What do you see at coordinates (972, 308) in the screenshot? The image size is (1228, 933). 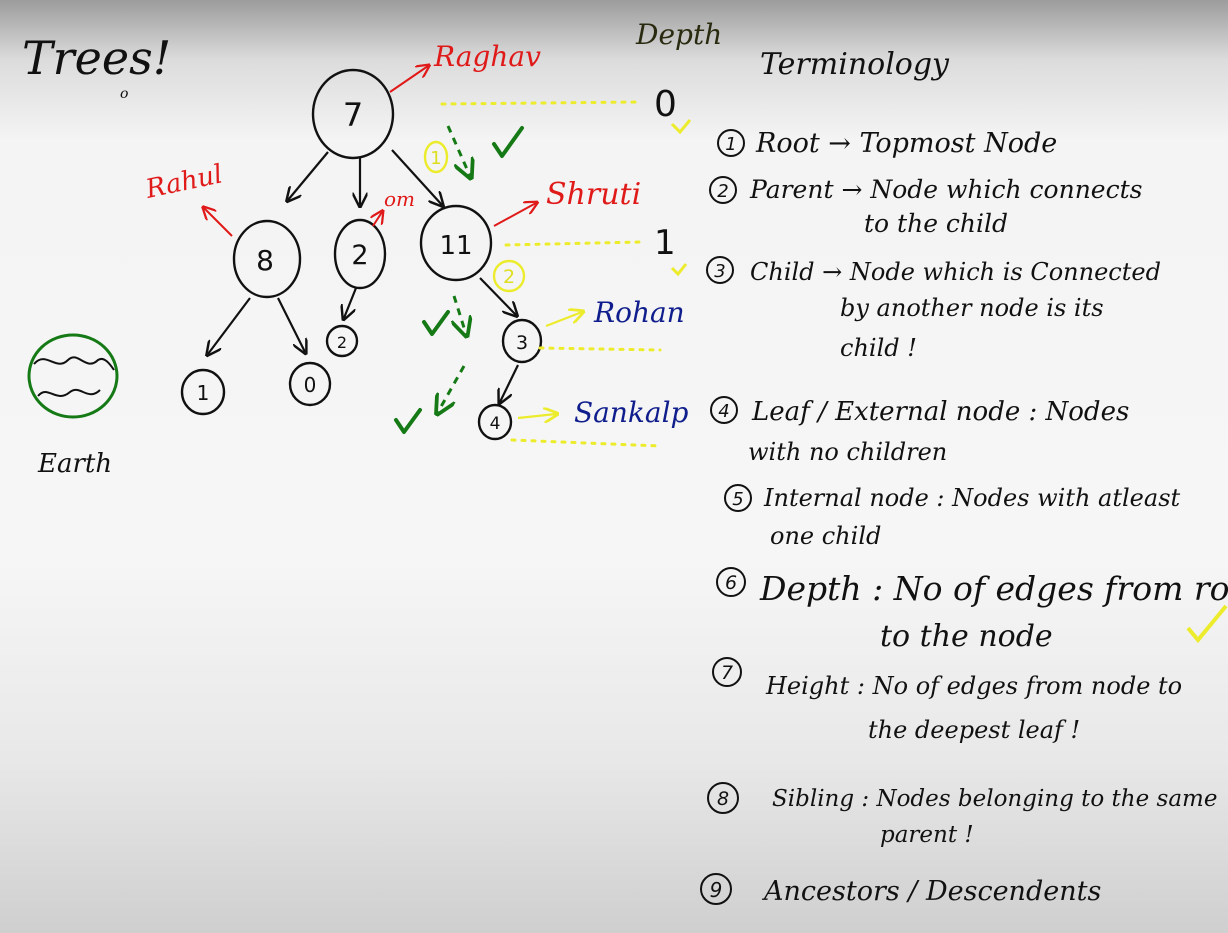 I see `term-line: by another node is its` at bounding box center [972, 308].